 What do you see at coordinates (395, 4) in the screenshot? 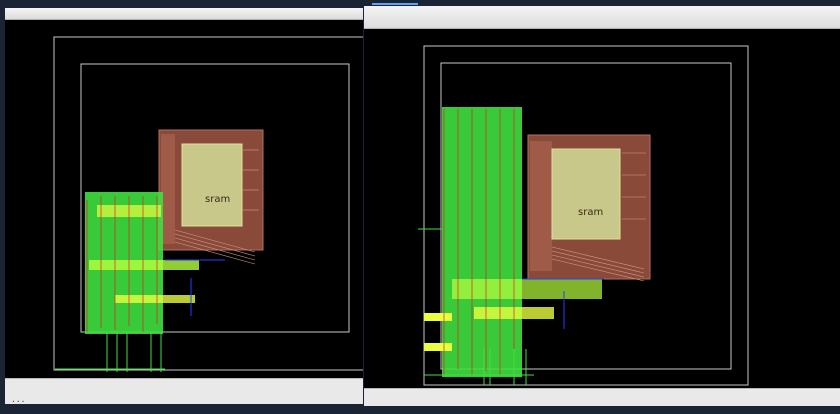
I see `active-window-indicator` at bounding box center [395, 4].